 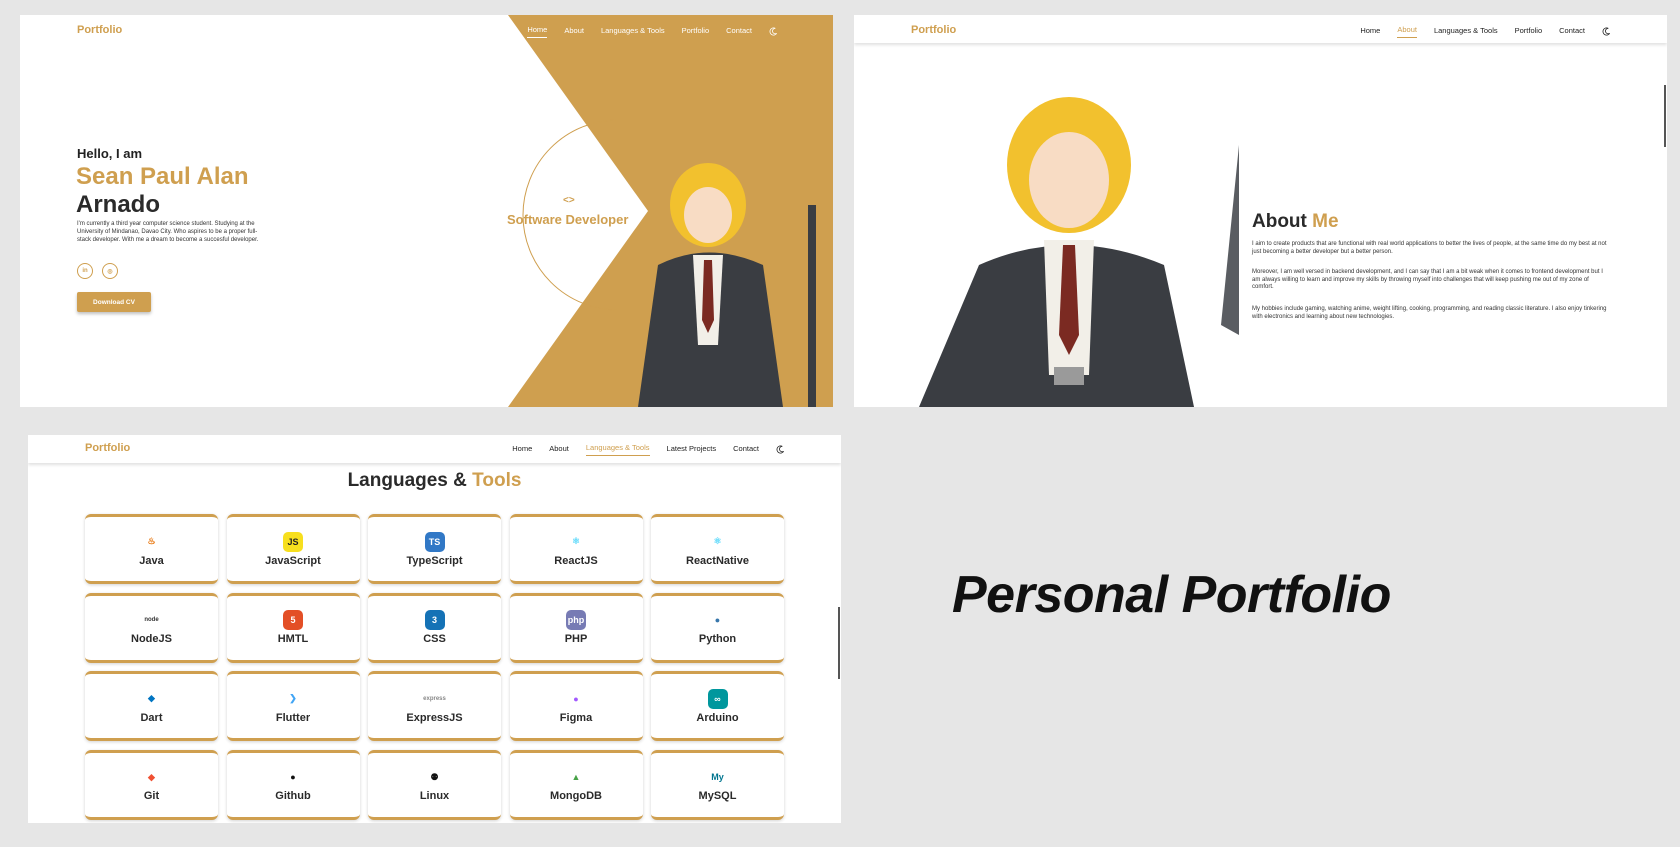 I want to click on tool-label: Java, so click(x=151, y=560).